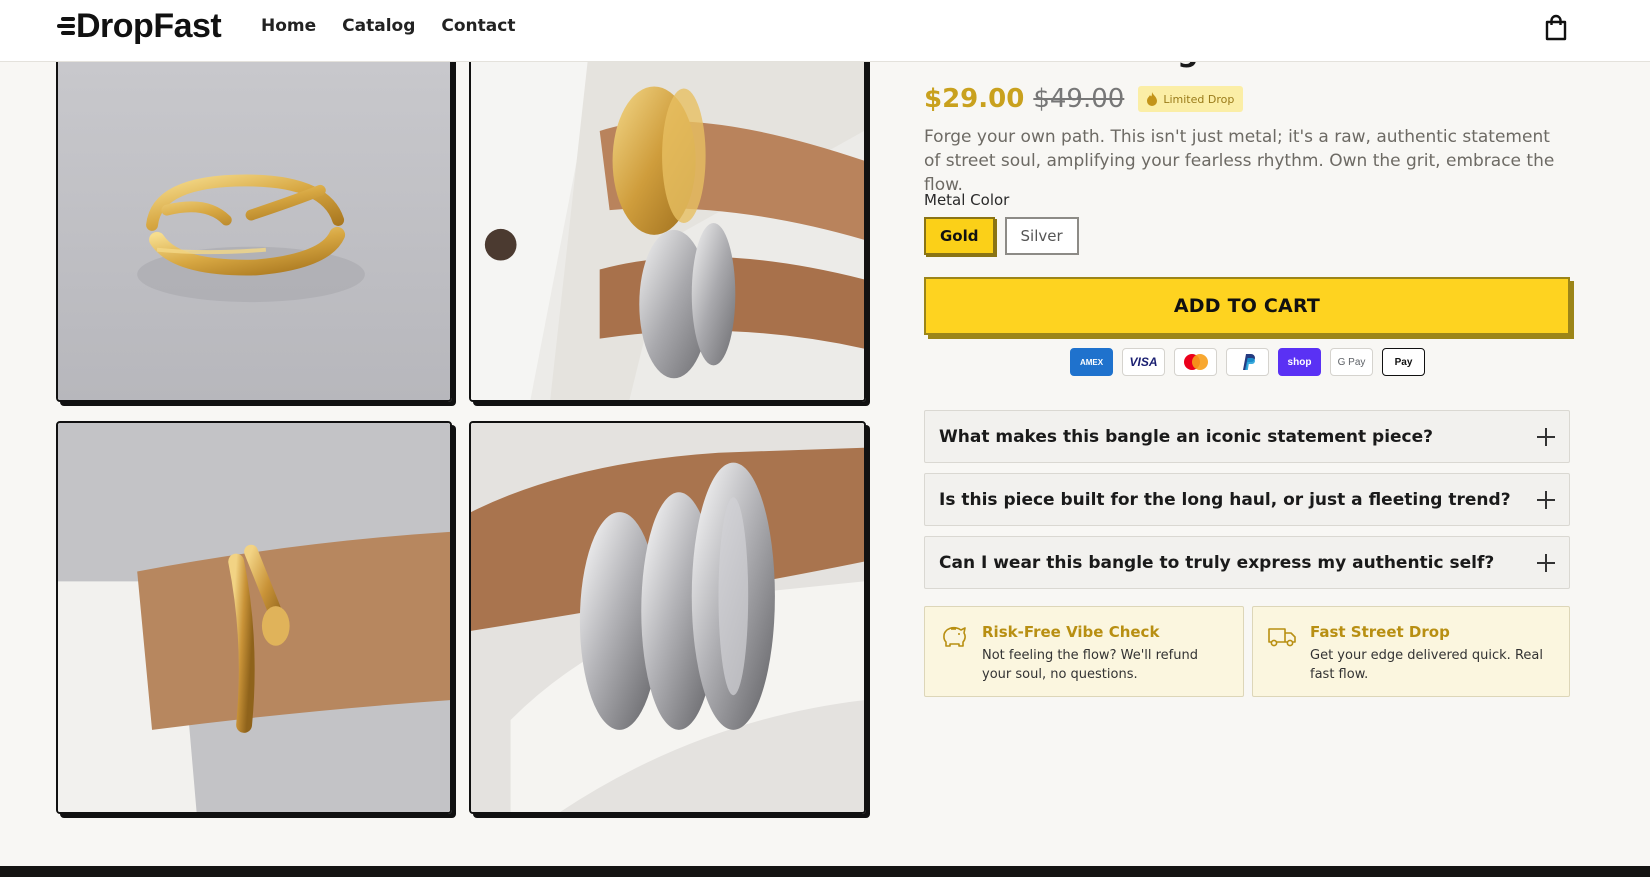 This screenshot has height=877, width=1650. Describe the element at coordinates (825, 31) in the screenshot. I see `site-header: DropFast Home Catalog Contact` at that location.